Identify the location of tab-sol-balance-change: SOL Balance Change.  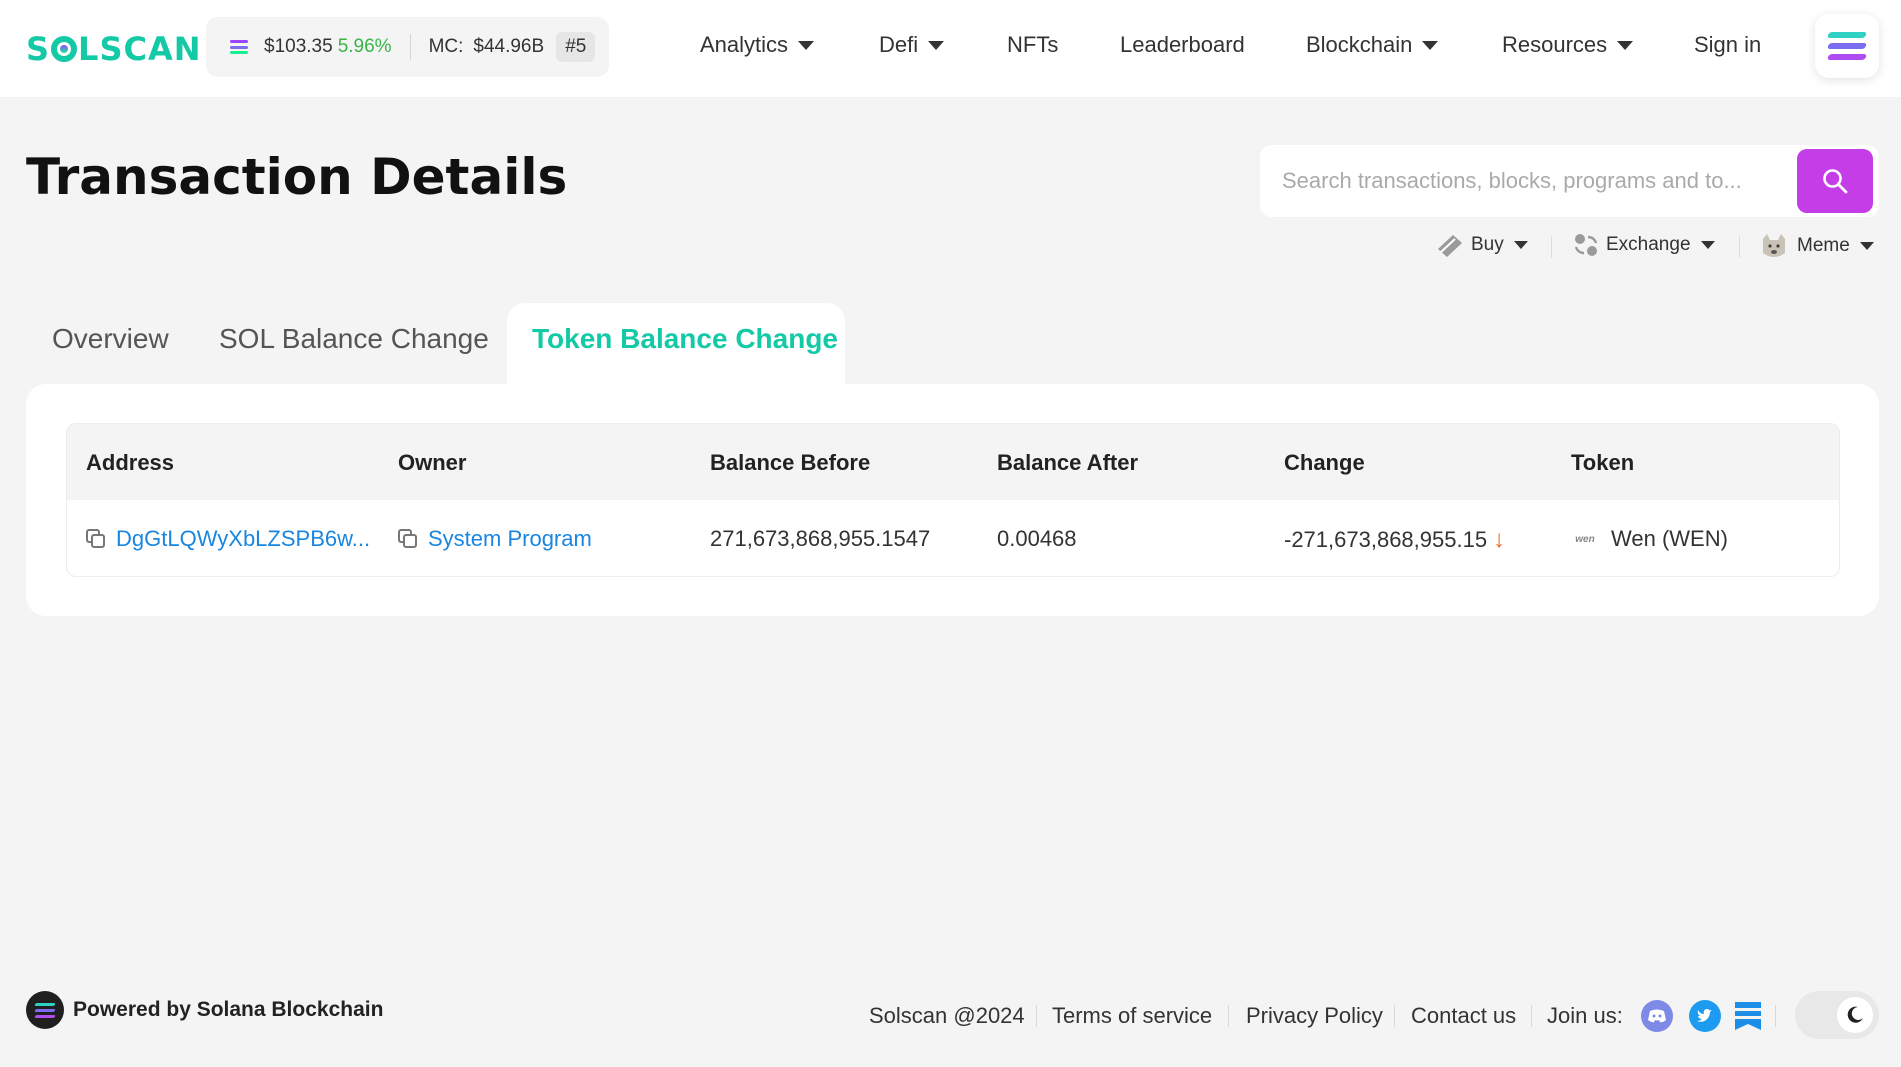
(354, 339).